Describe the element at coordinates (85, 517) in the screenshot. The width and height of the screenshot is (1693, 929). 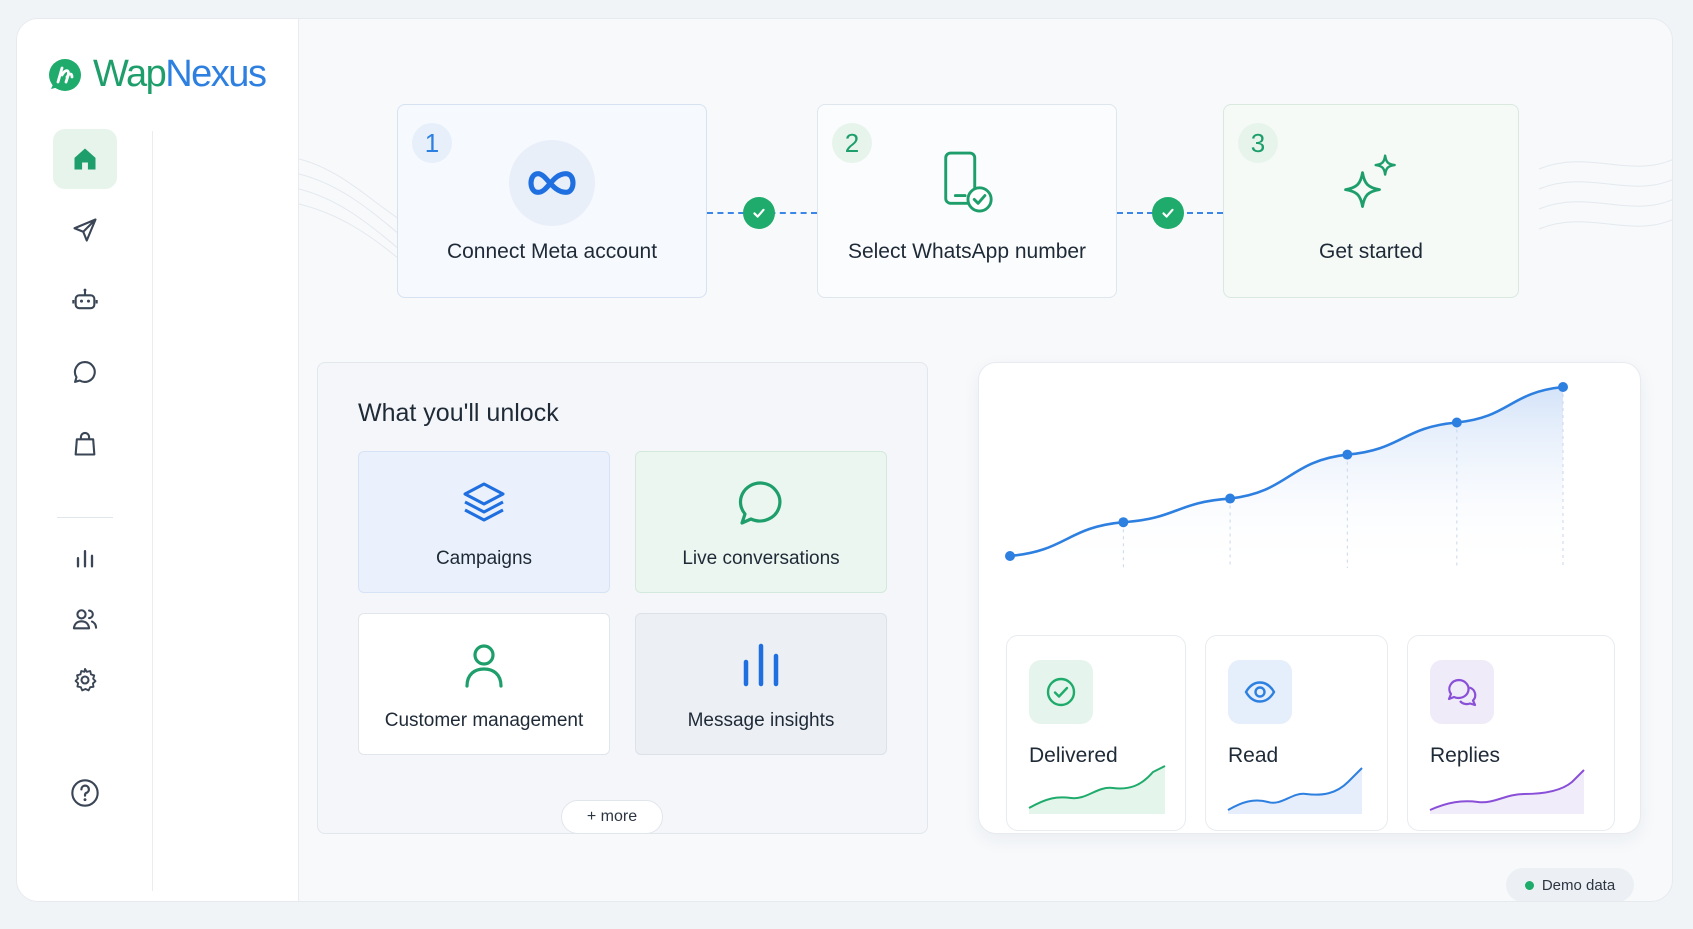
I see `sidebar-divider` at that location.